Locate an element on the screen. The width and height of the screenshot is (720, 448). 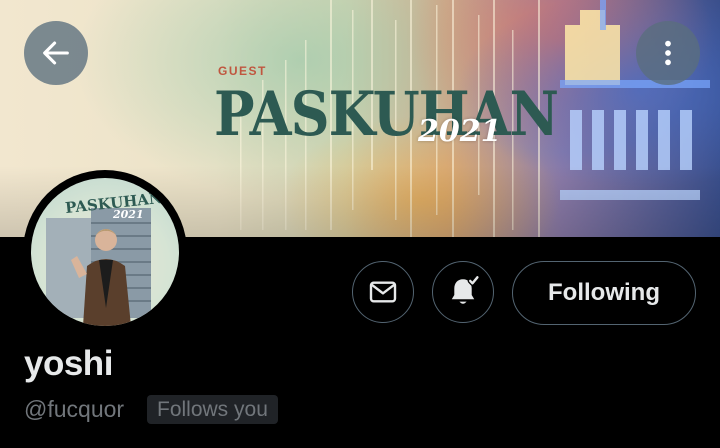
notifications-button is located at coordinates (463, 292).